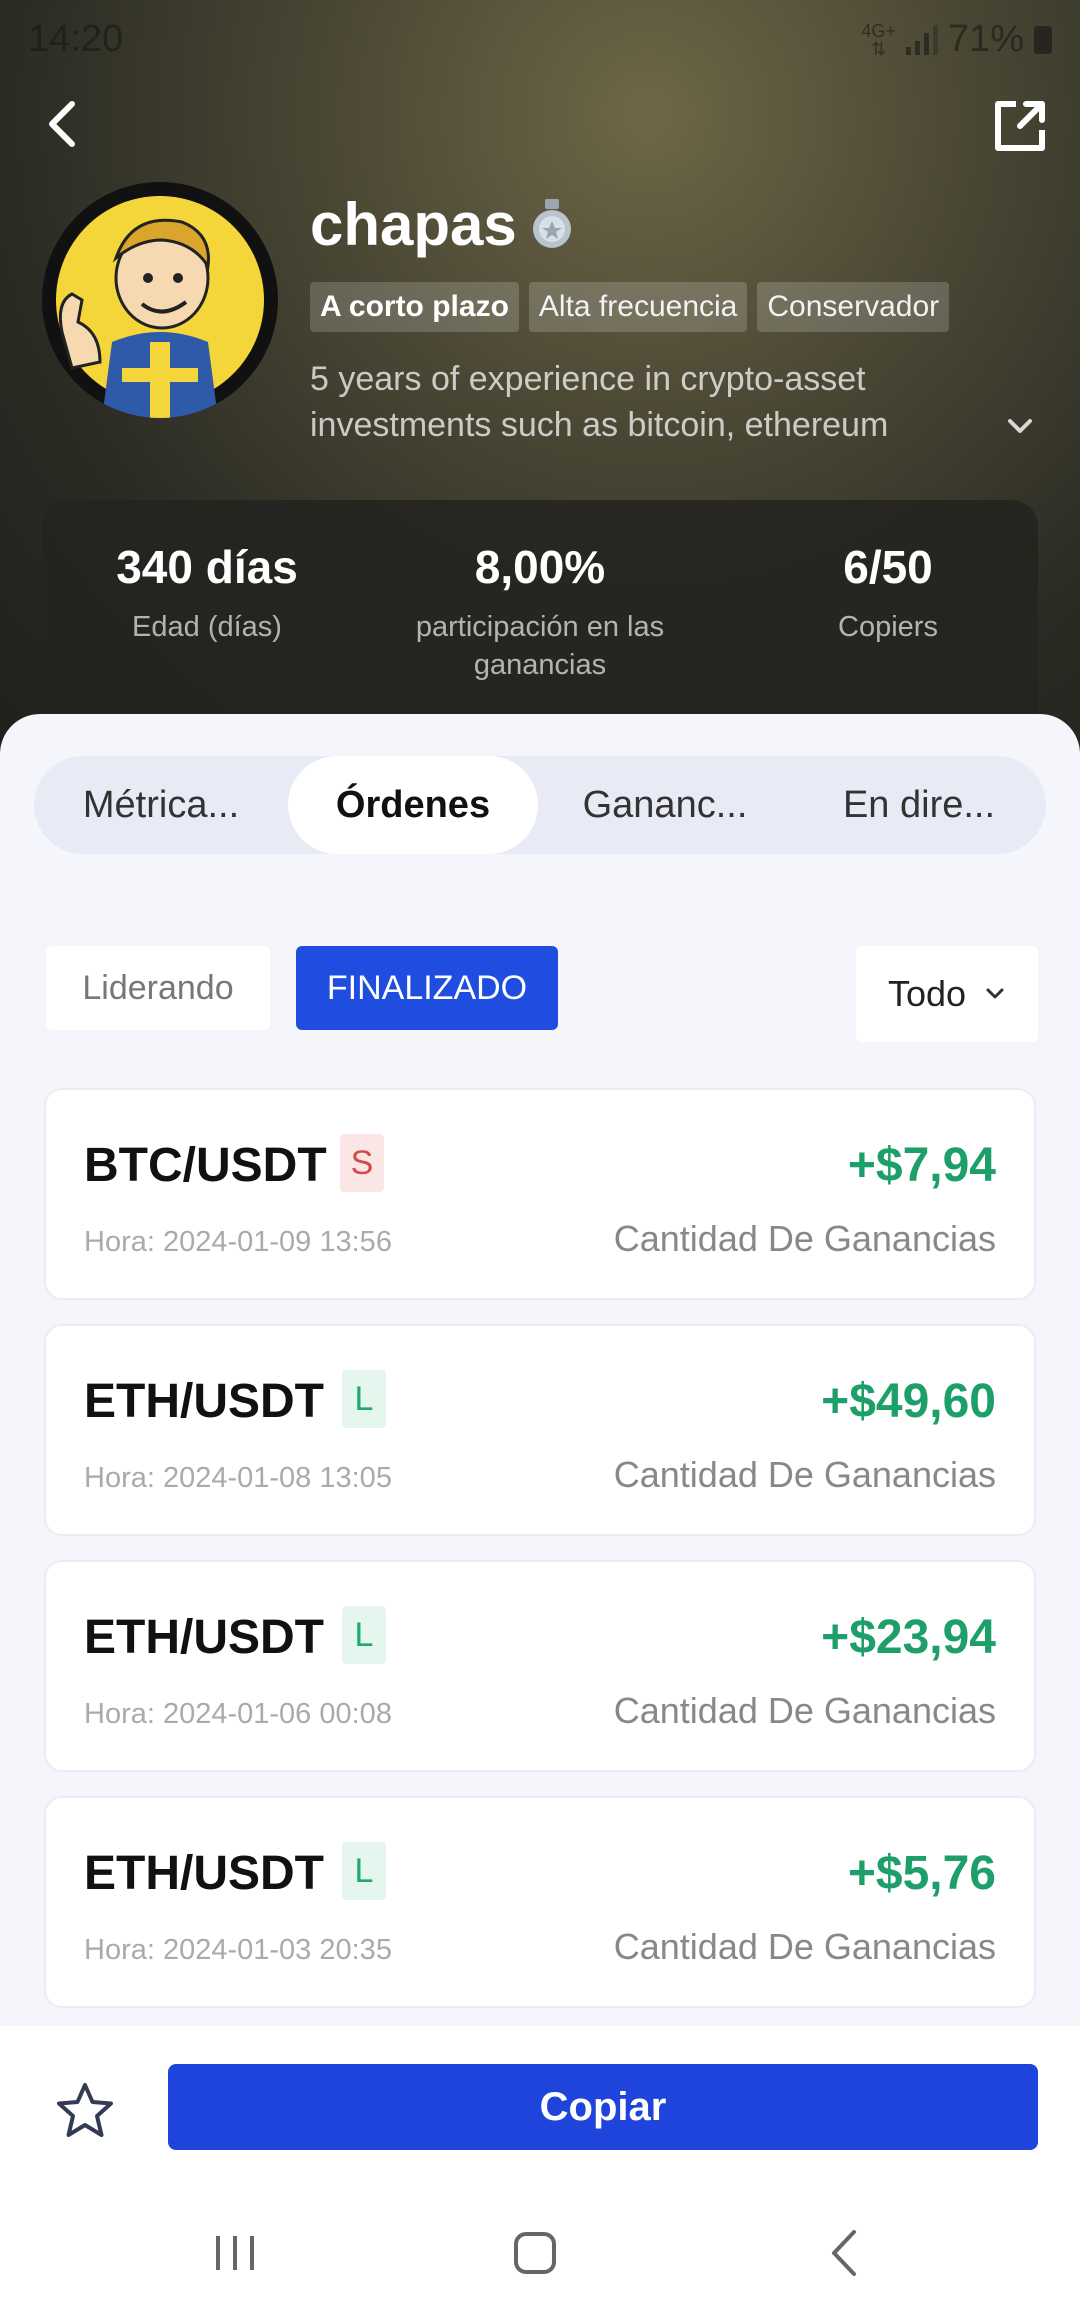 This screenshot has width=1080, height=2316. Describe the element at coordinates (638, 307) in the screenshot. I see `tag-frequency: Alta frecuencia` at that location.